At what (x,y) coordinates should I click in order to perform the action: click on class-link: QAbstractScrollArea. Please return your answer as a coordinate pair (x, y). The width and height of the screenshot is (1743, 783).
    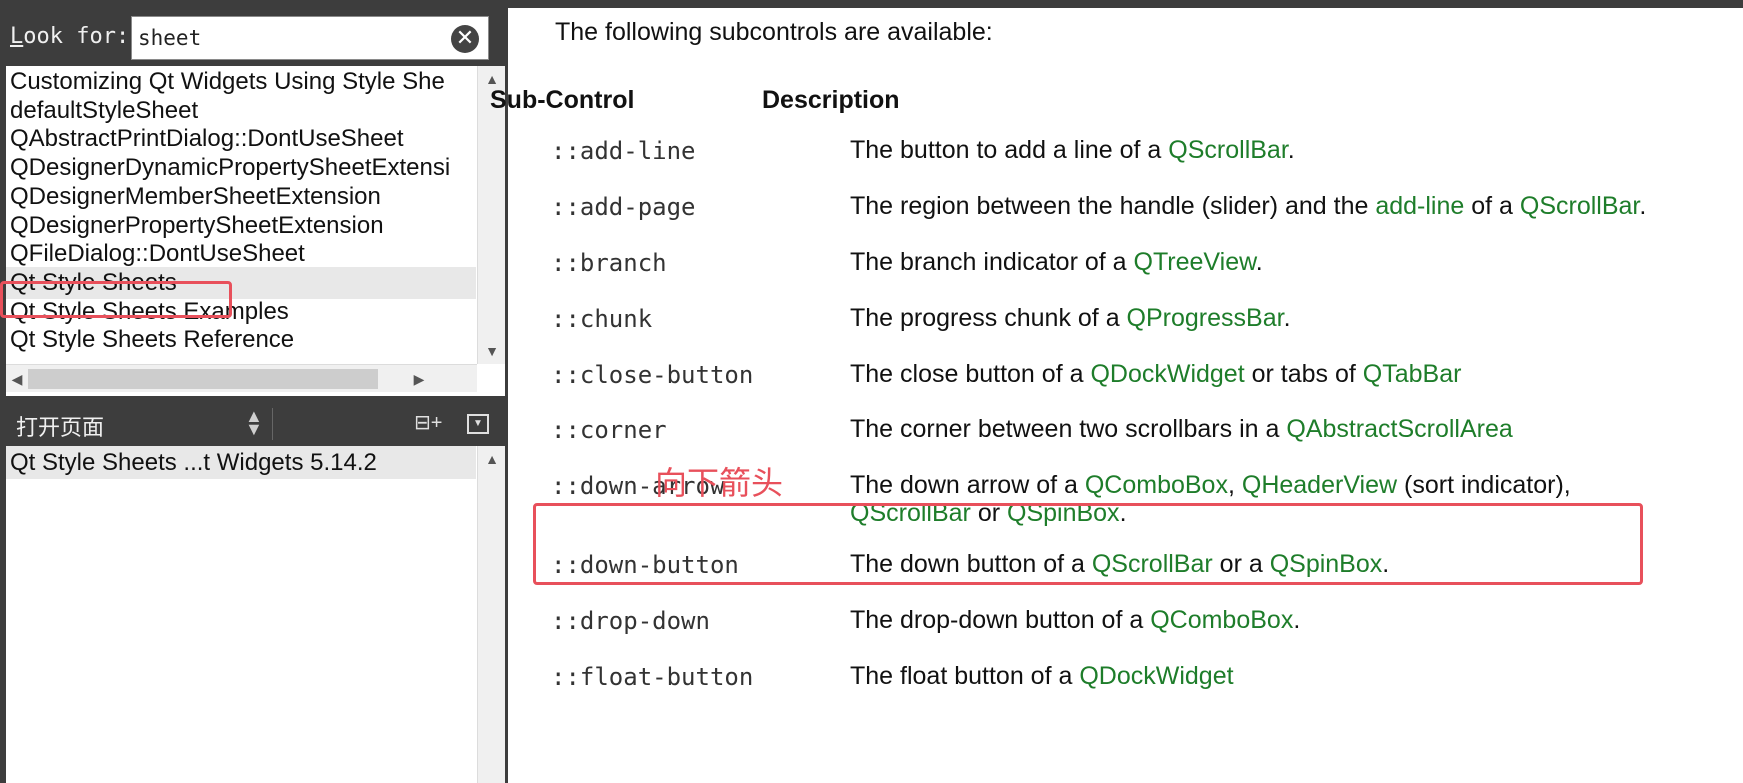
    Looking at the image, I should click on (1399, 429).